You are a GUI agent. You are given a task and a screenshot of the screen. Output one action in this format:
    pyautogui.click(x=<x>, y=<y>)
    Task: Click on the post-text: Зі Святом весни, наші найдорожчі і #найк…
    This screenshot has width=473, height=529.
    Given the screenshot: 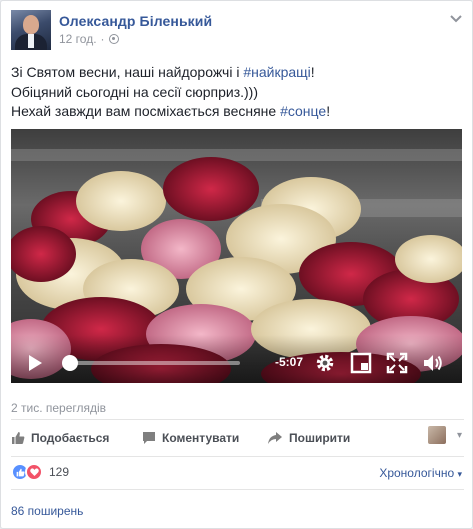 What is the action you would take?
    pyautogui.click(x=237, y=92)
    